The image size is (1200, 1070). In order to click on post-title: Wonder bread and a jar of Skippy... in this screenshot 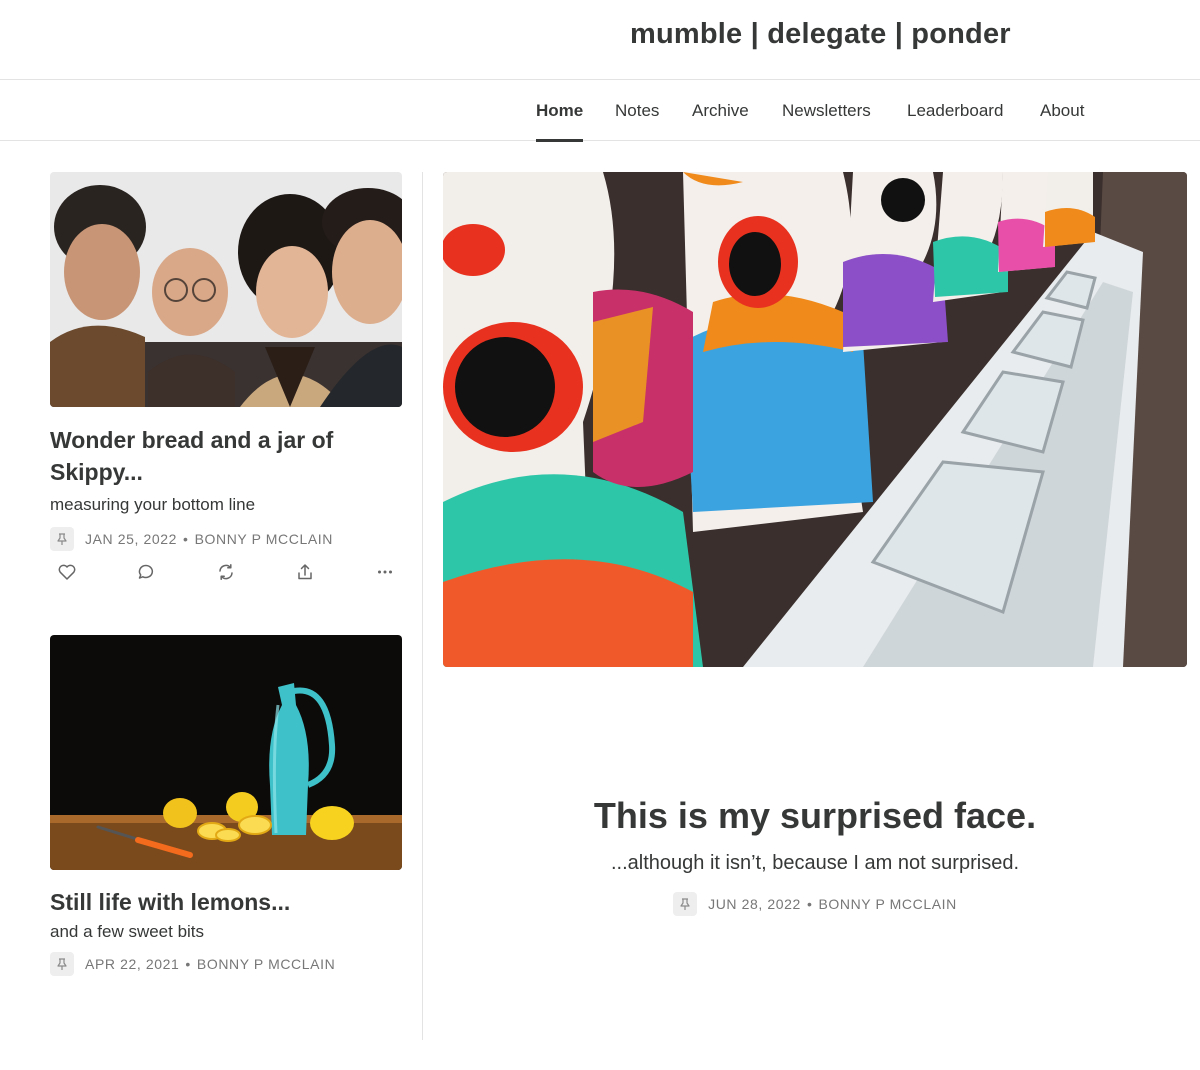, I will do `click(226, 456)`.